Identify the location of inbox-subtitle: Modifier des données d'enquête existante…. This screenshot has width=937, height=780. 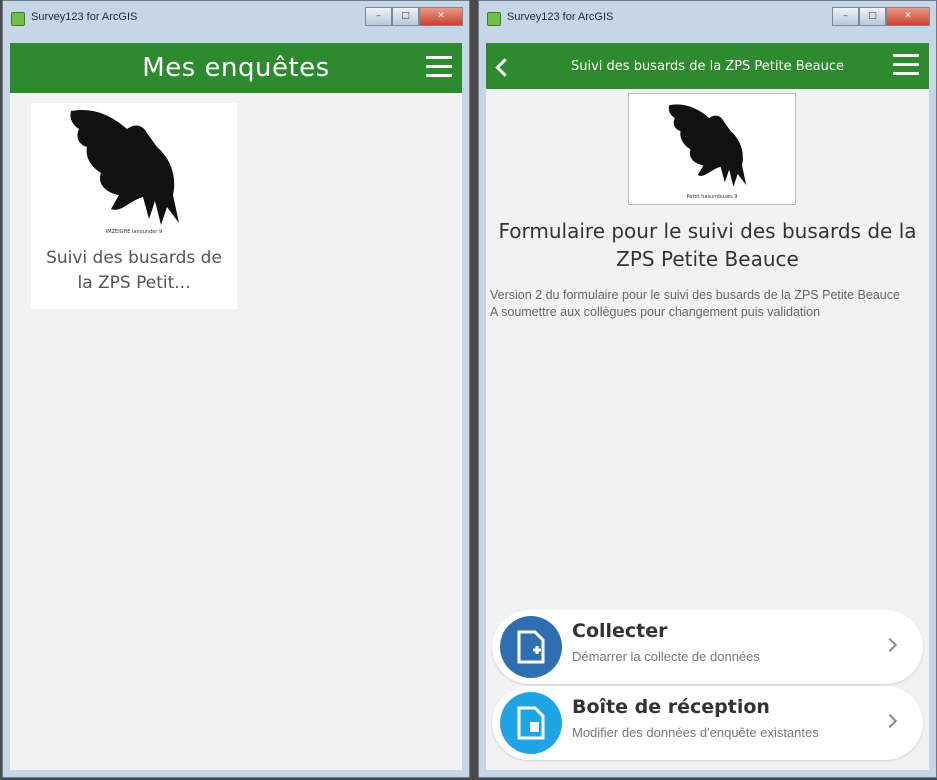
(695, 732).